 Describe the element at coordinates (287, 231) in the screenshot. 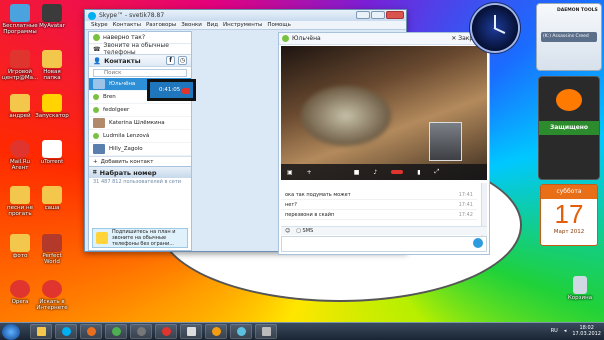

I see `smiley-icon: ☺` at that location.